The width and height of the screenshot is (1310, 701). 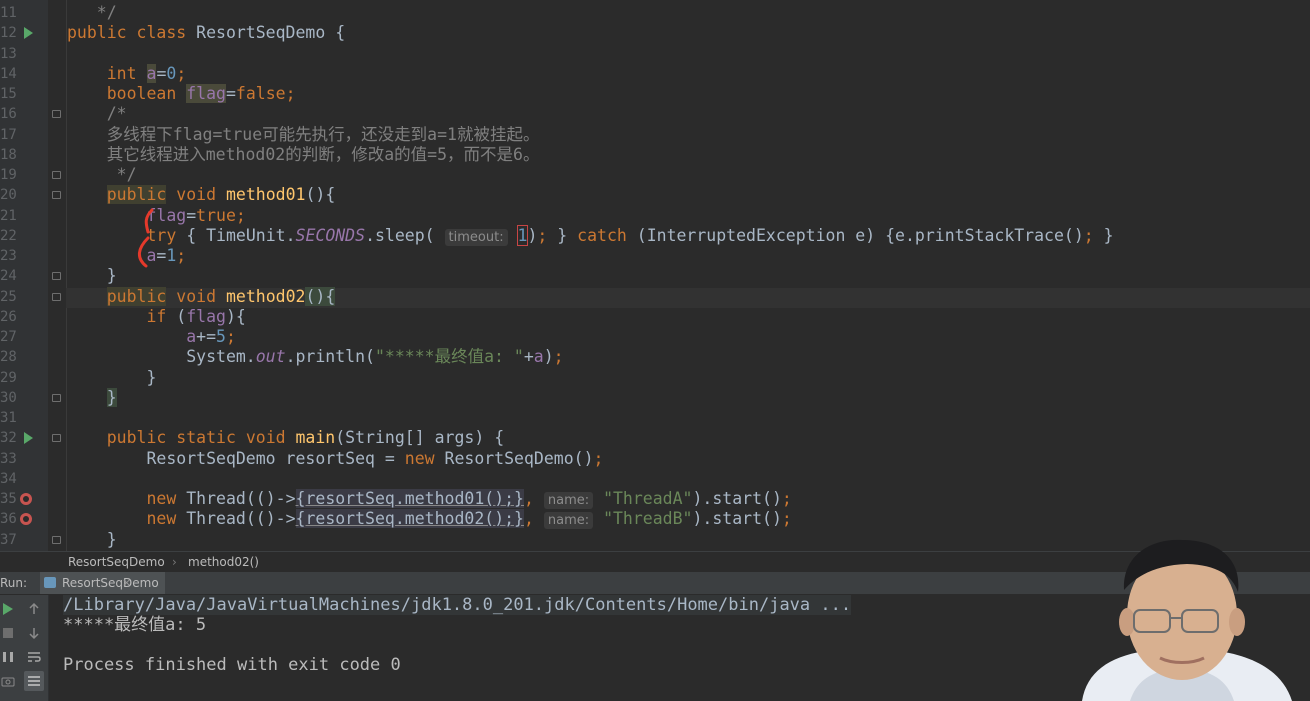 I want to click on rerun-icon, so click(x=8, y=609).